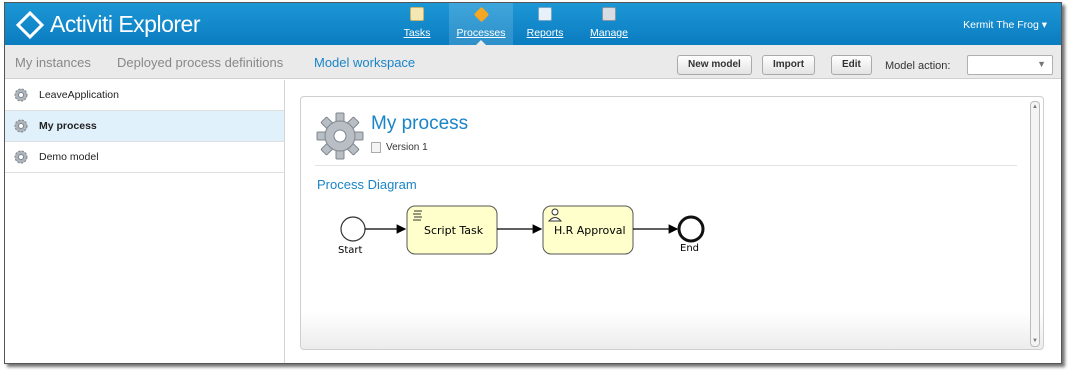 The height and width of the screenshot is (370, 1068). What do you see at coordinates (420, 123) in the screenshot?
I see `process-title: My process` at bounding box center [420, 123].